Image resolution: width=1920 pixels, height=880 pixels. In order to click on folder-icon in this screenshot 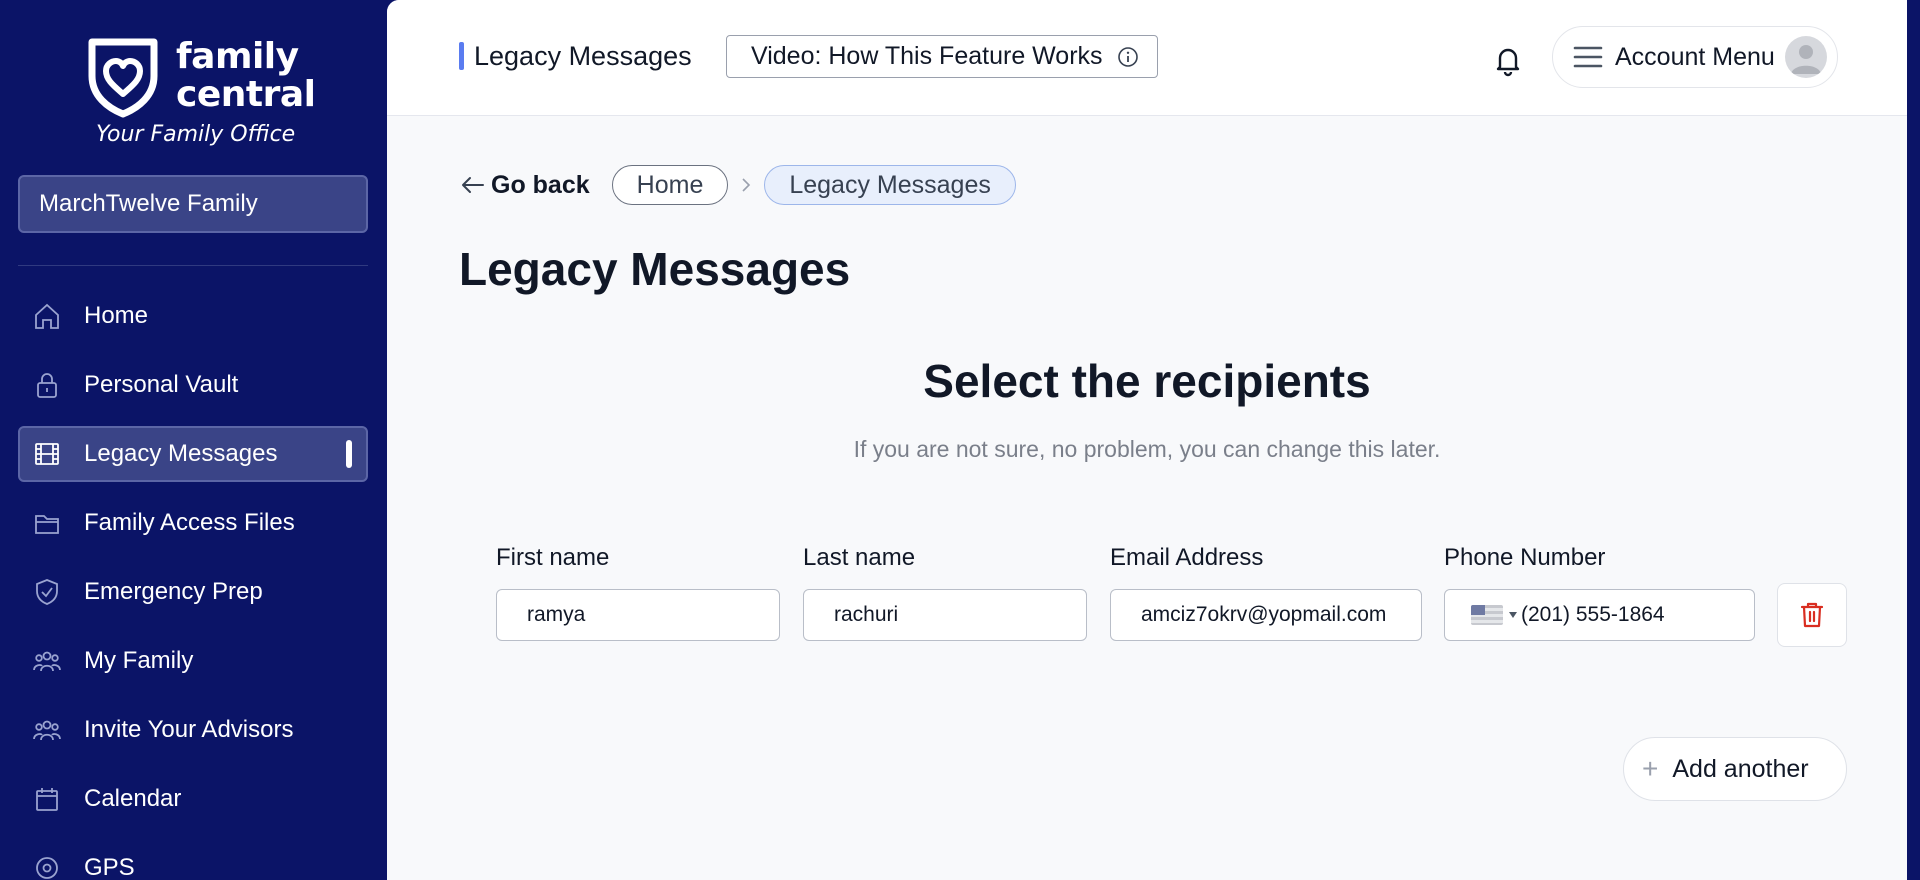, I will do `click(47, 523)`.